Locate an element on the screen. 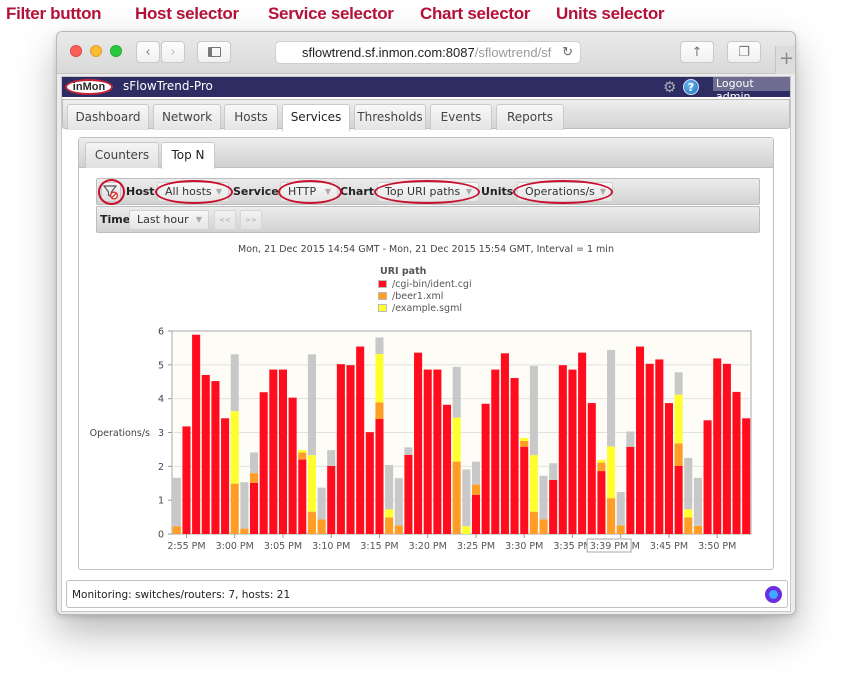 This screenshot has width=851, height=696. chevron-right-icon: › is located at coordinates (173, 52).